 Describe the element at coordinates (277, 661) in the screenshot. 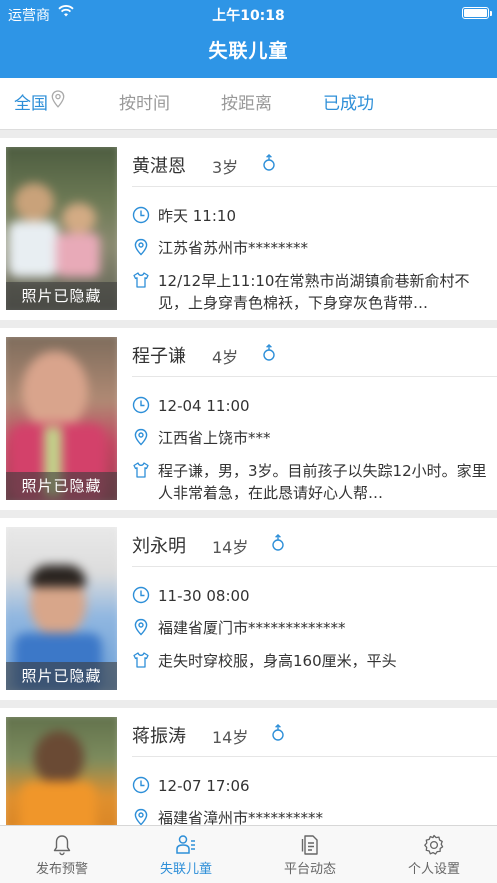

I see `missing-description: 走失时穿校服，身高160厘米，平头` at that location.